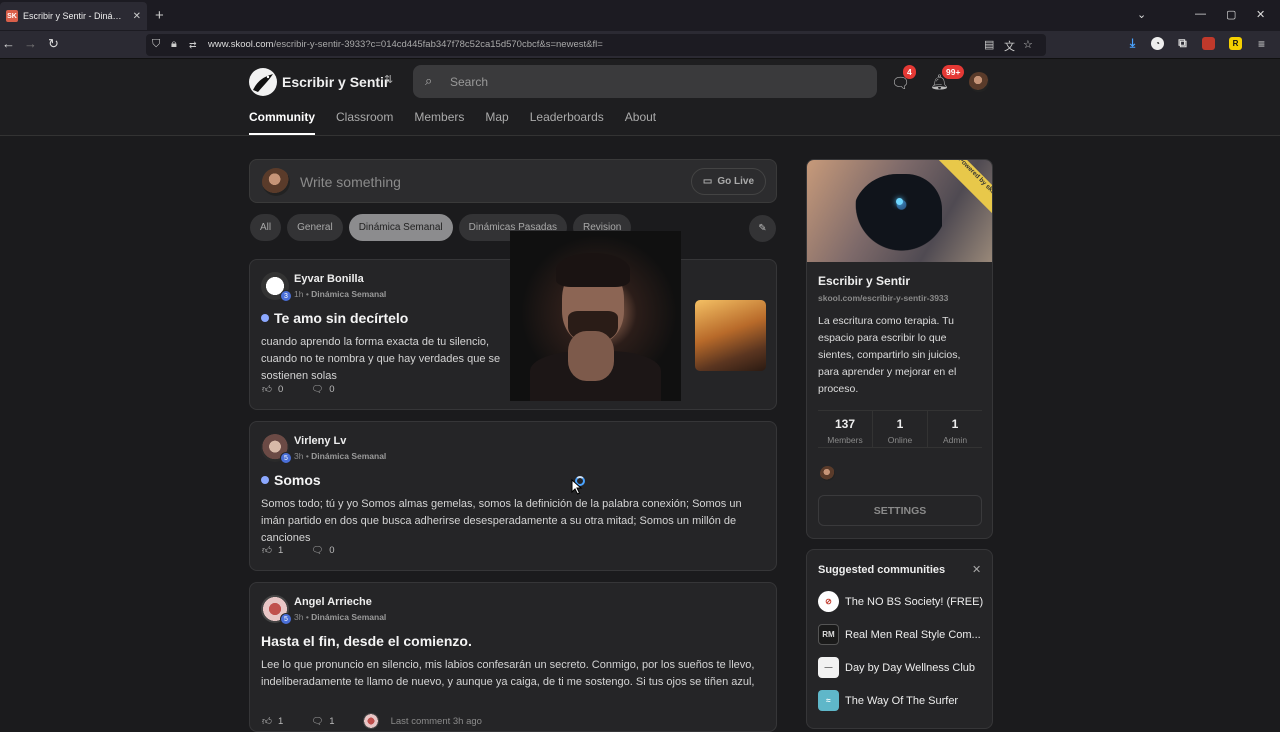  What do you see at coordinates (53, 44) in the screenshot?
I see `reload-icon: ↻` at bounding box center [53, 44].